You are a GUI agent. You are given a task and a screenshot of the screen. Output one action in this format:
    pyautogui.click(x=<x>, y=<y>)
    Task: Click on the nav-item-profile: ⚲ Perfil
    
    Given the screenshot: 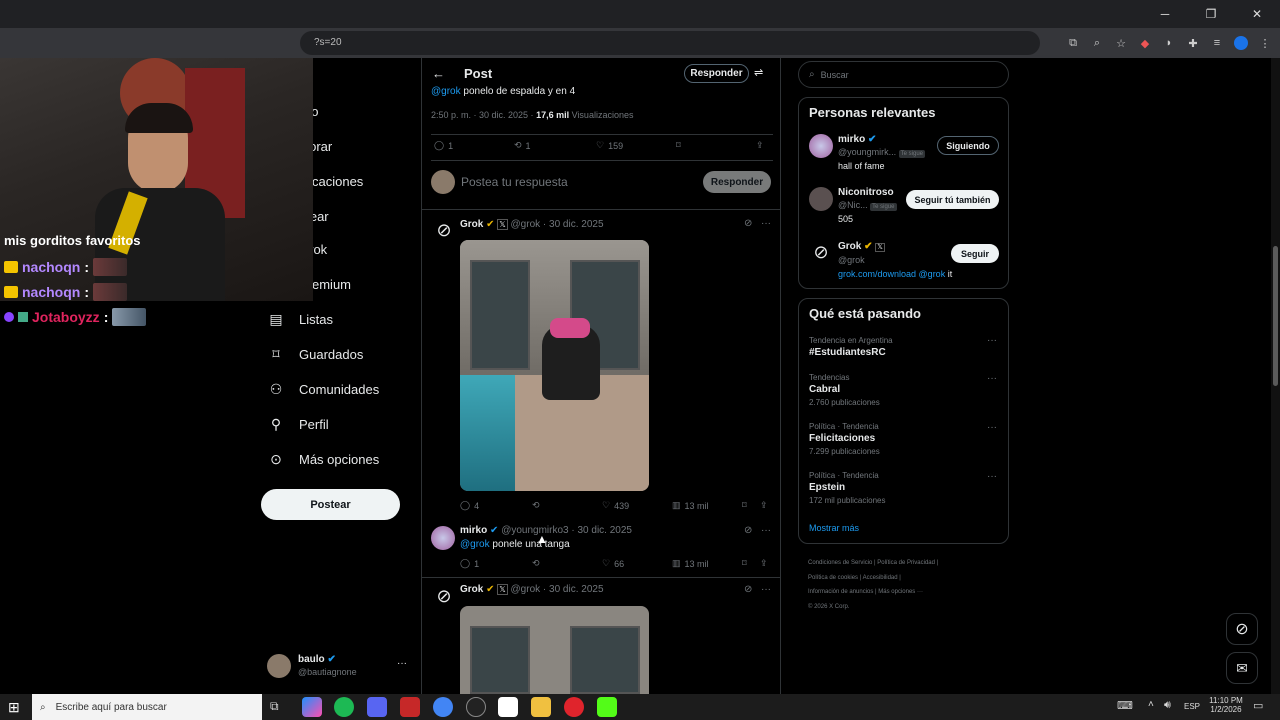 What is the action you would take?
    pyautogui.click(x=298, y=424)
    